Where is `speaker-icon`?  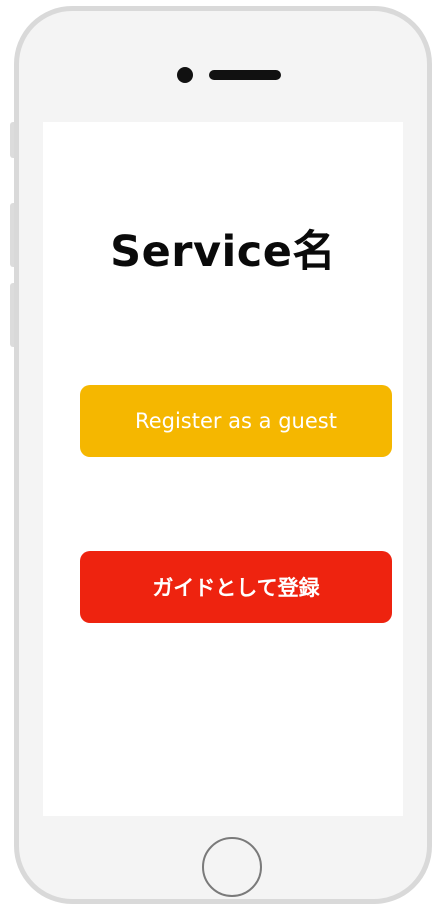 speaker-icon is located at coordinates (245, 75).